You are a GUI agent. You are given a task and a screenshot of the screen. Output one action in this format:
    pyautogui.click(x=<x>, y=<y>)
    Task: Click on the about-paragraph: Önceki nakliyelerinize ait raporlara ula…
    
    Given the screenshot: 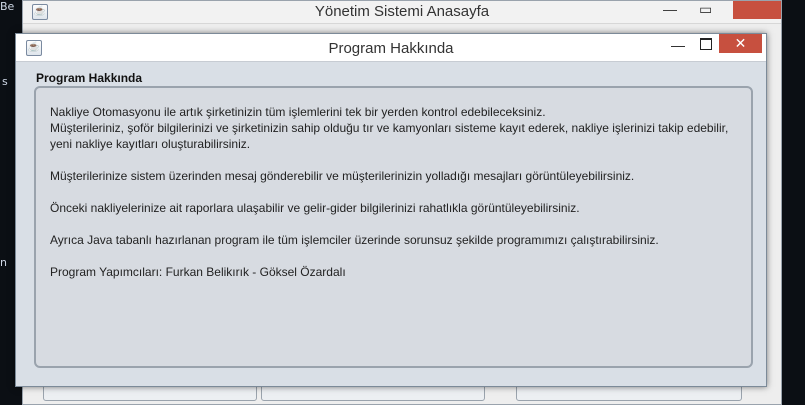 What is the action you would take?
    pyautogui.click(x=315, y=208)
    